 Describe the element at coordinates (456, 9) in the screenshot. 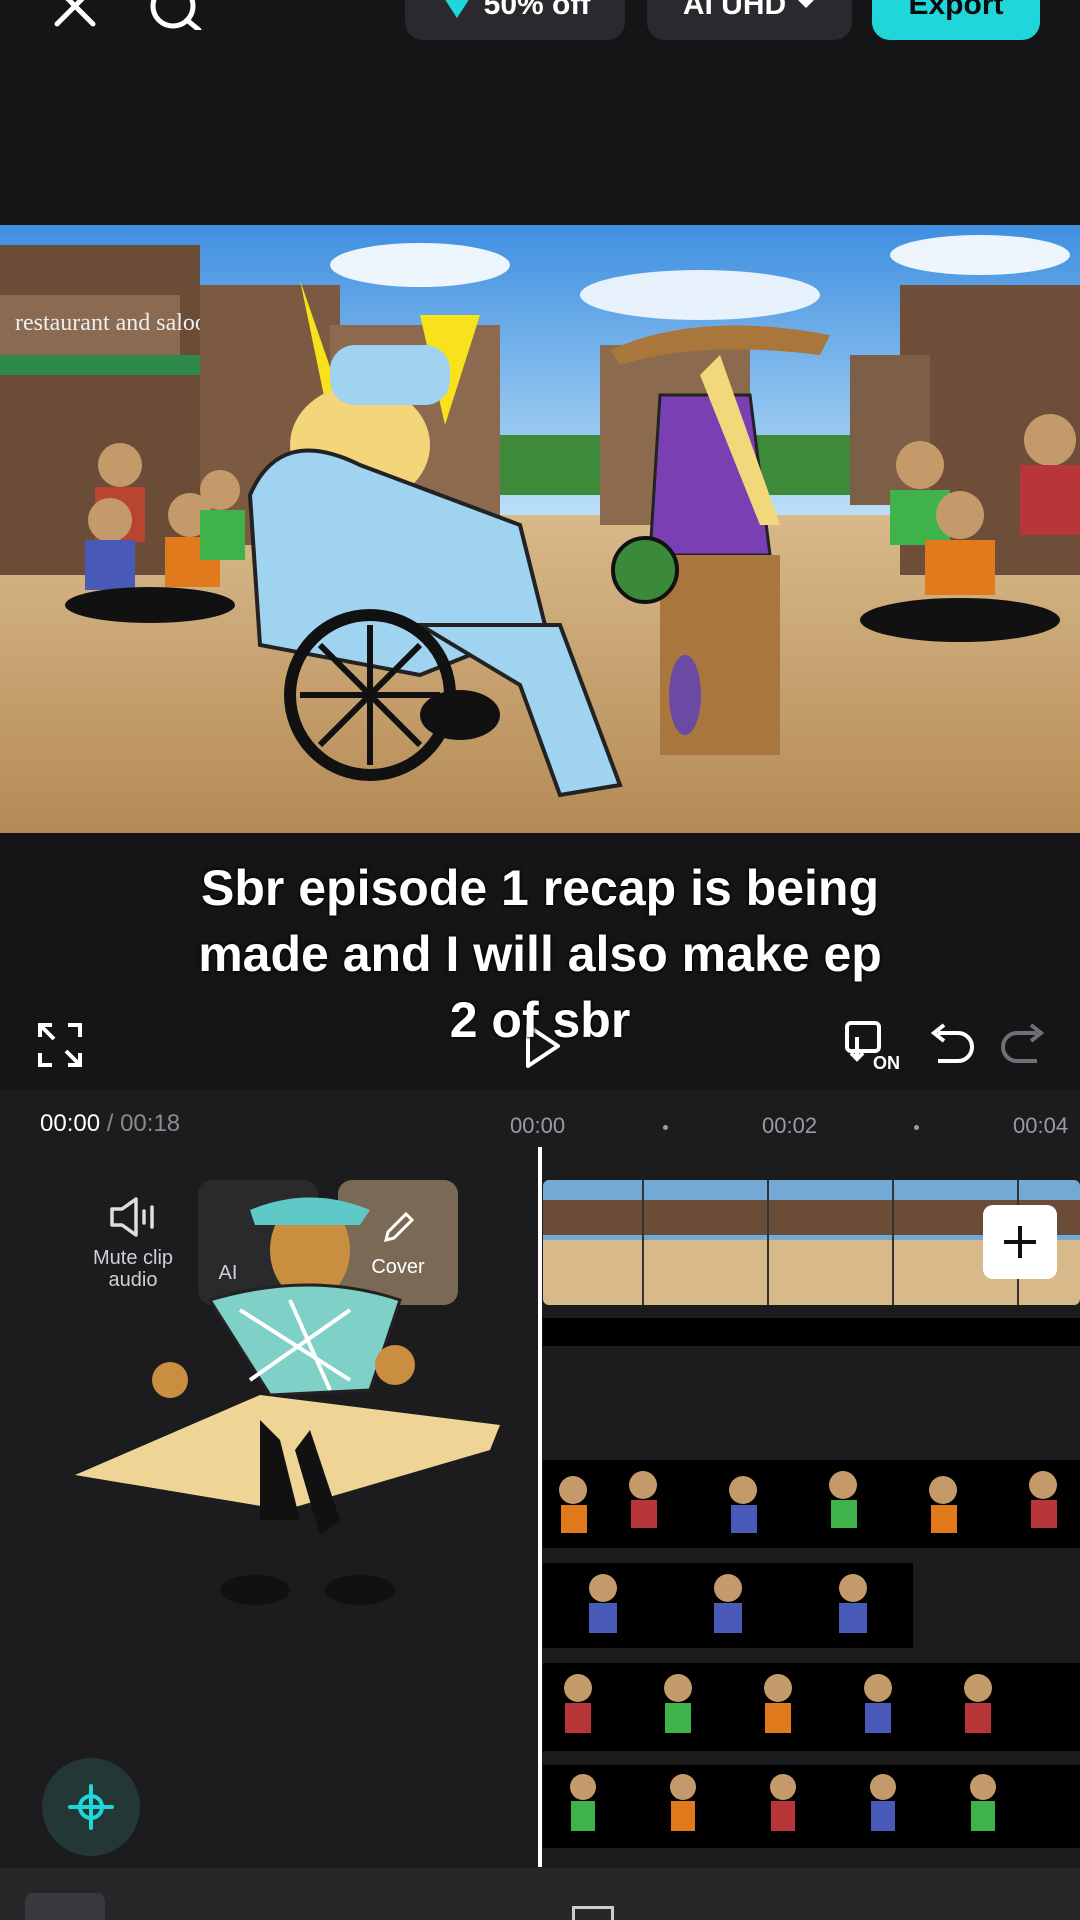

I see `diamond-icon` at that location.